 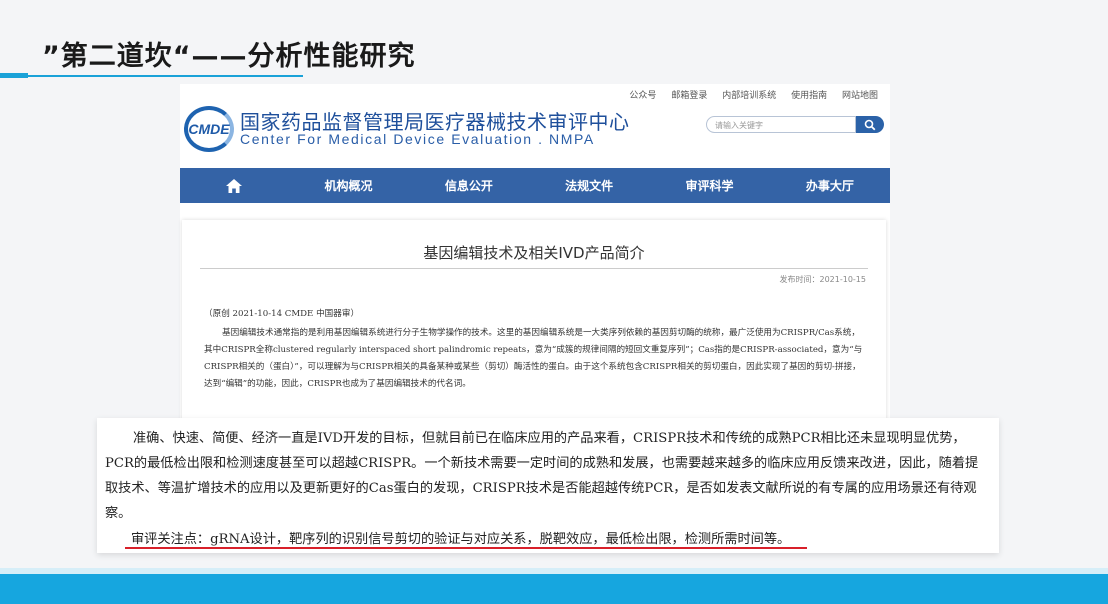 What do you see at coordinates (589, 185) in the screenshot?
I see `nav-item-regulations: 法规文件` at bounding box center [589, 185].